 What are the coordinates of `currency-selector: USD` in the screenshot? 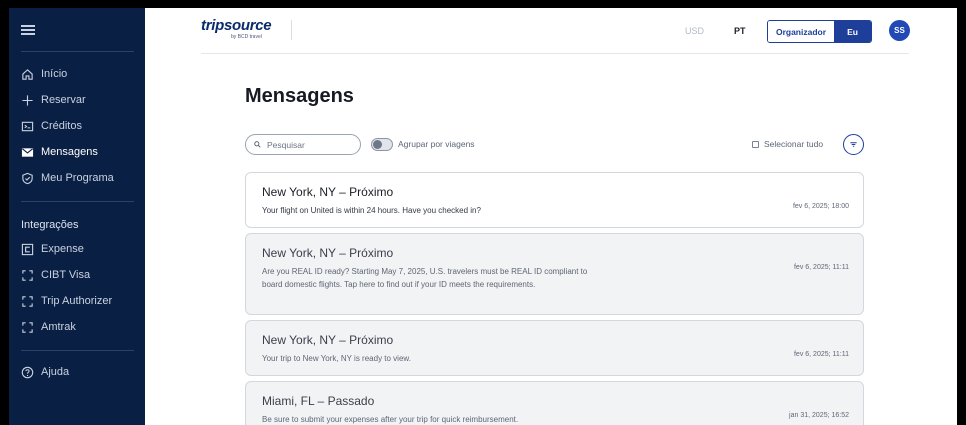 It's located at (694, 31).